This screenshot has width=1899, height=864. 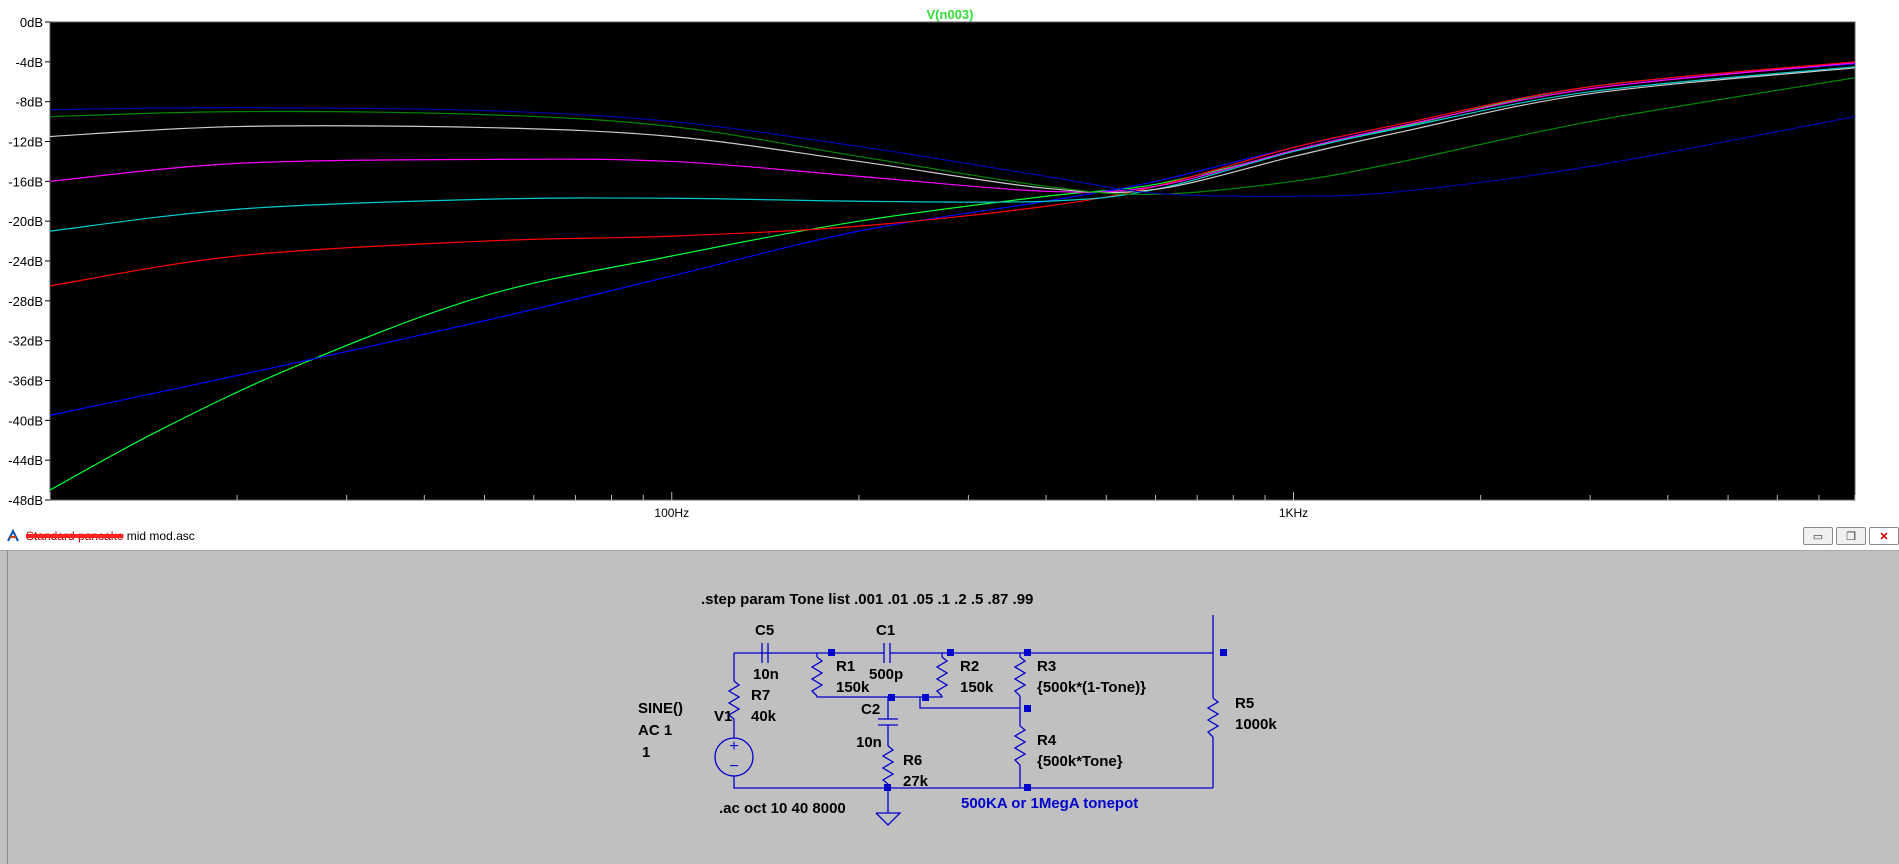 I want to click on capacitor-c2: C2 10n, so click(x=877, y=726).